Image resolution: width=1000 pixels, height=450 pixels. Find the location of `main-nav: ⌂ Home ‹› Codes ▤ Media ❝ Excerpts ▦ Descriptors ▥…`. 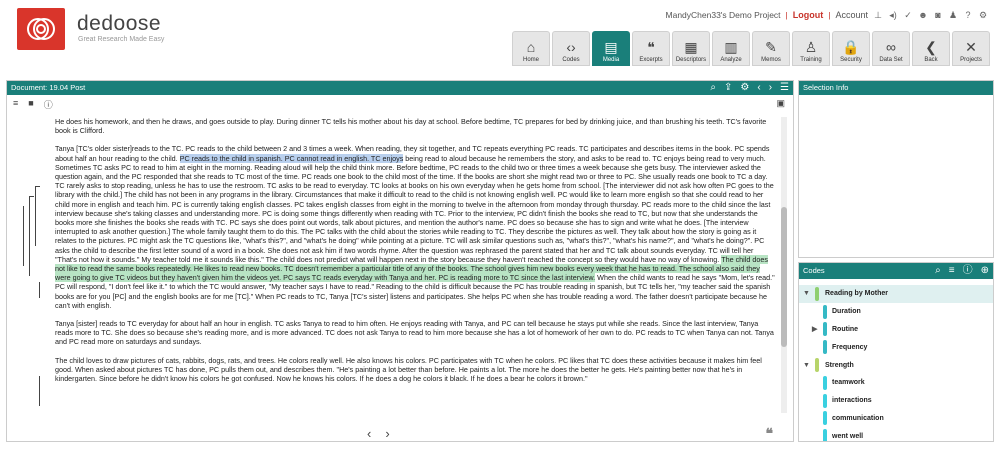

main-nav: ⌂ Home ‹› Codes ▤ Media ❝ Excerpts ▦ Descriptors ▥… is located at coordinates (751, 49).